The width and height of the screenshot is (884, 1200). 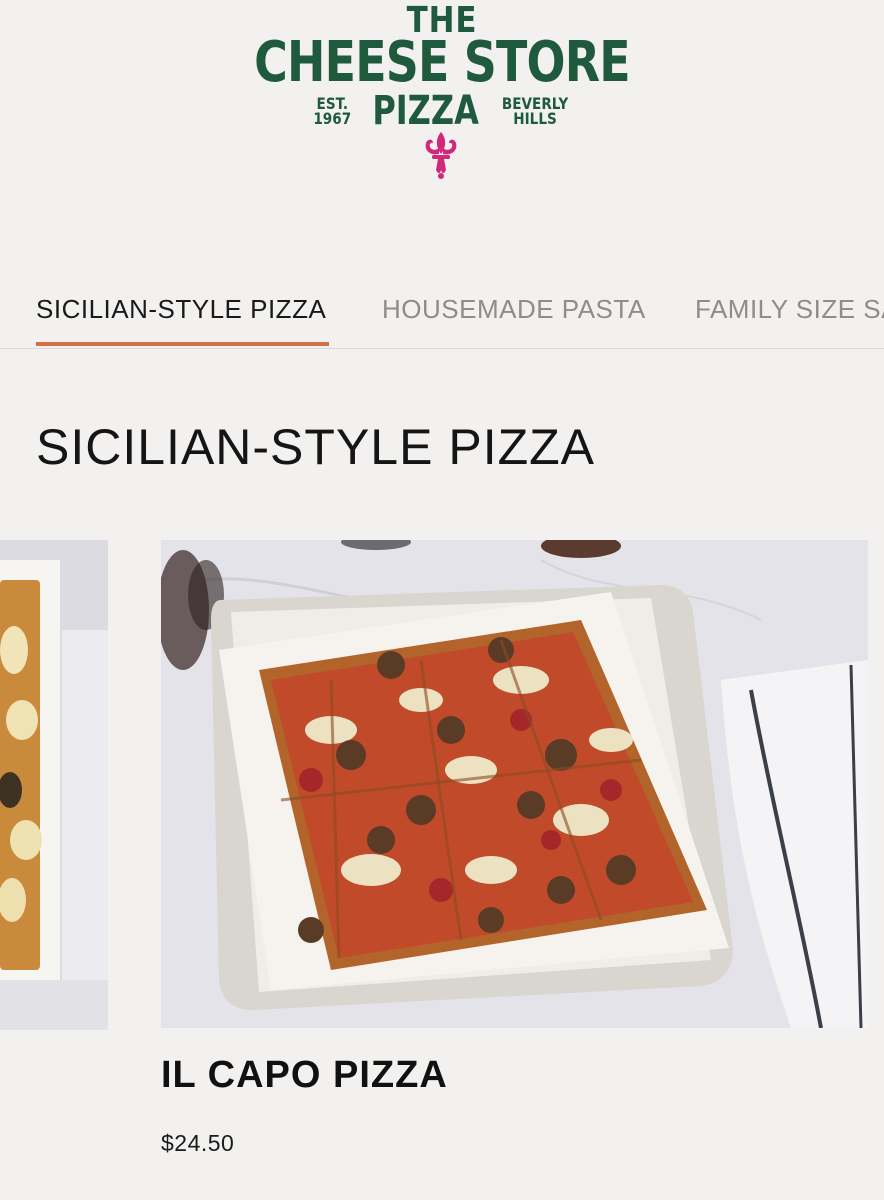 I want to click on fleur-de-lis-icon, so click(x=441, y=155).